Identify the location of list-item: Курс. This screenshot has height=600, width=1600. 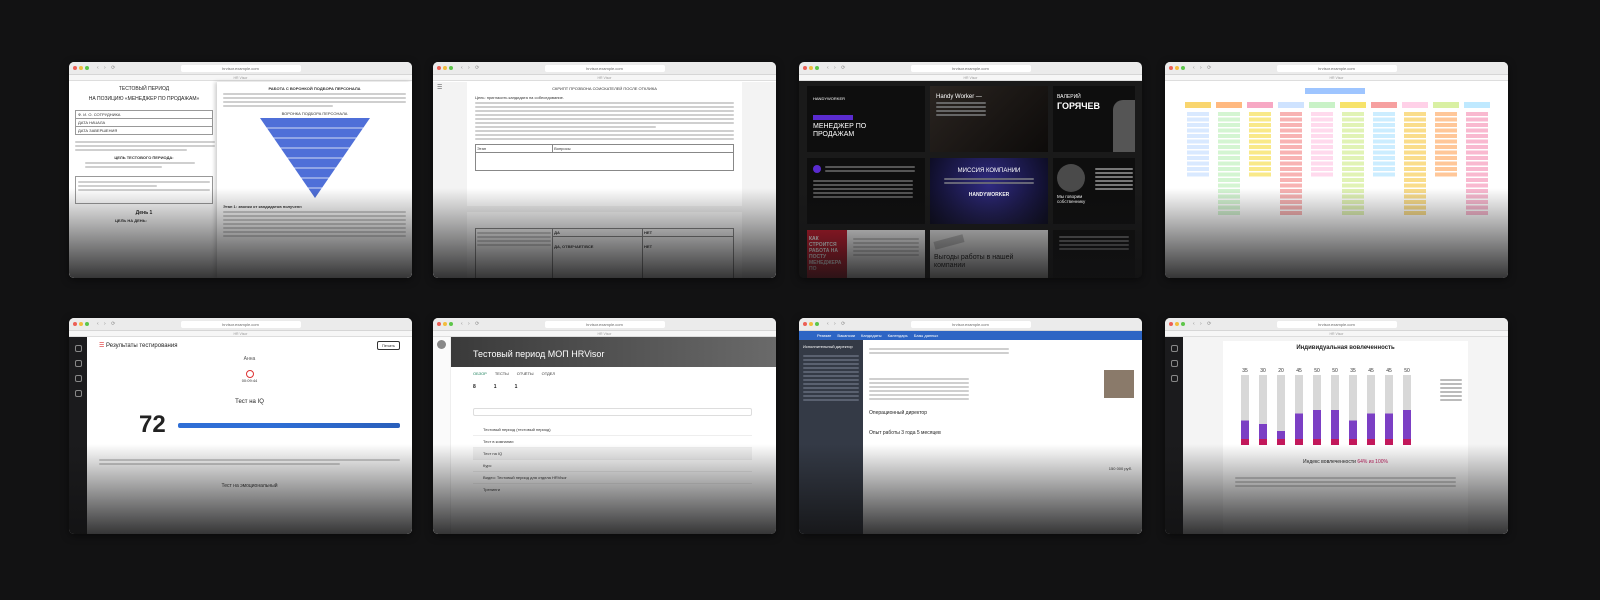
(612, 466).